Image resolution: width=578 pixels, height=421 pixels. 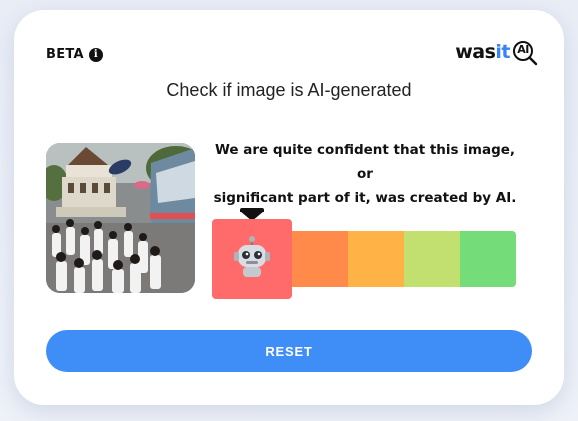 What do you see at coordinates (289, 90) in the screenshot?
I see `page-title: Check if image is AI-generated` at bounding box center [289, 90].